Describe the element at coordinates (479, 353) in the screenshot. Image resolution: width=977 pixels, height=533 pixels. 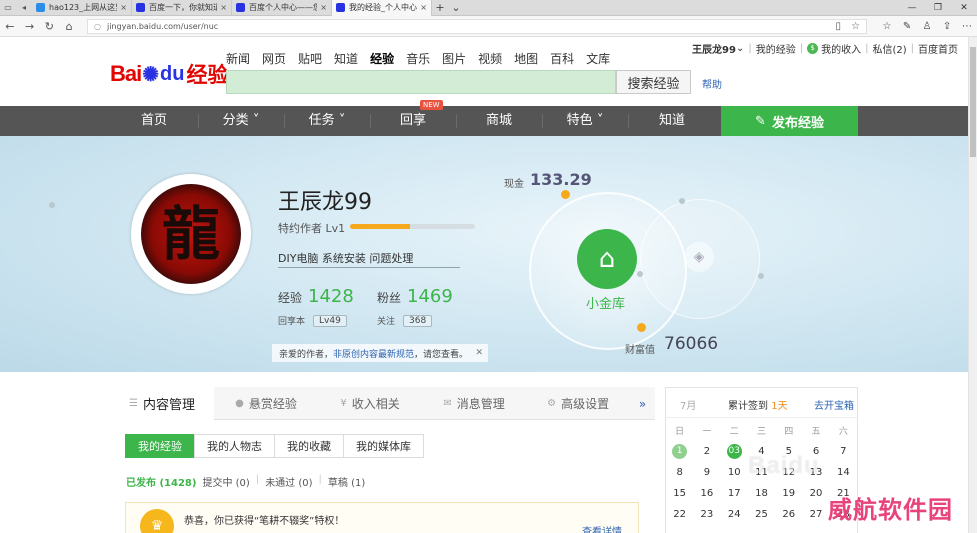
I see `close-icon: ✕` at that location.